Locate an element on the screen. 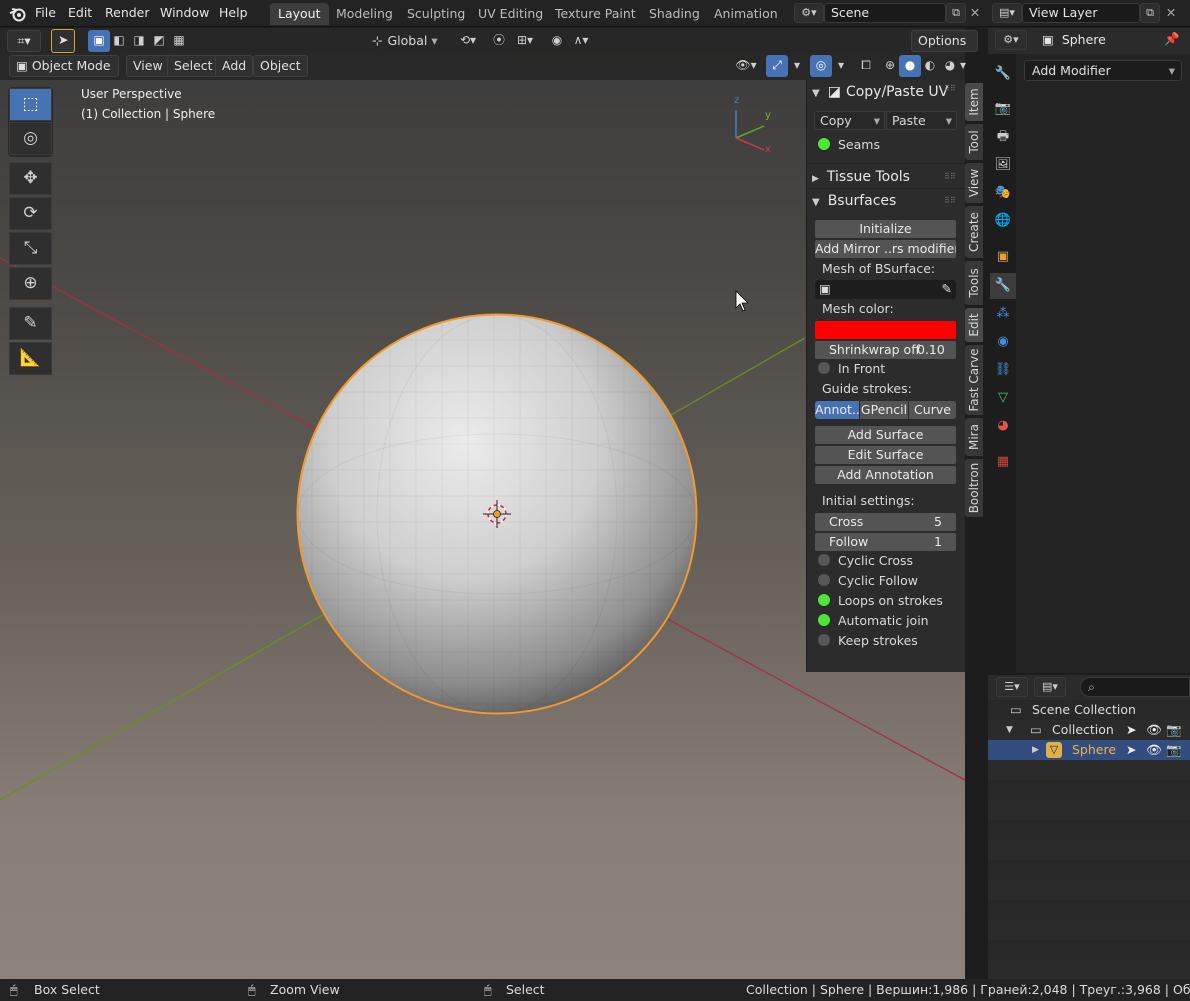 This screenshot has width=1190, height=1001. mesh-color-swatch is located at coordinates (885, 330).